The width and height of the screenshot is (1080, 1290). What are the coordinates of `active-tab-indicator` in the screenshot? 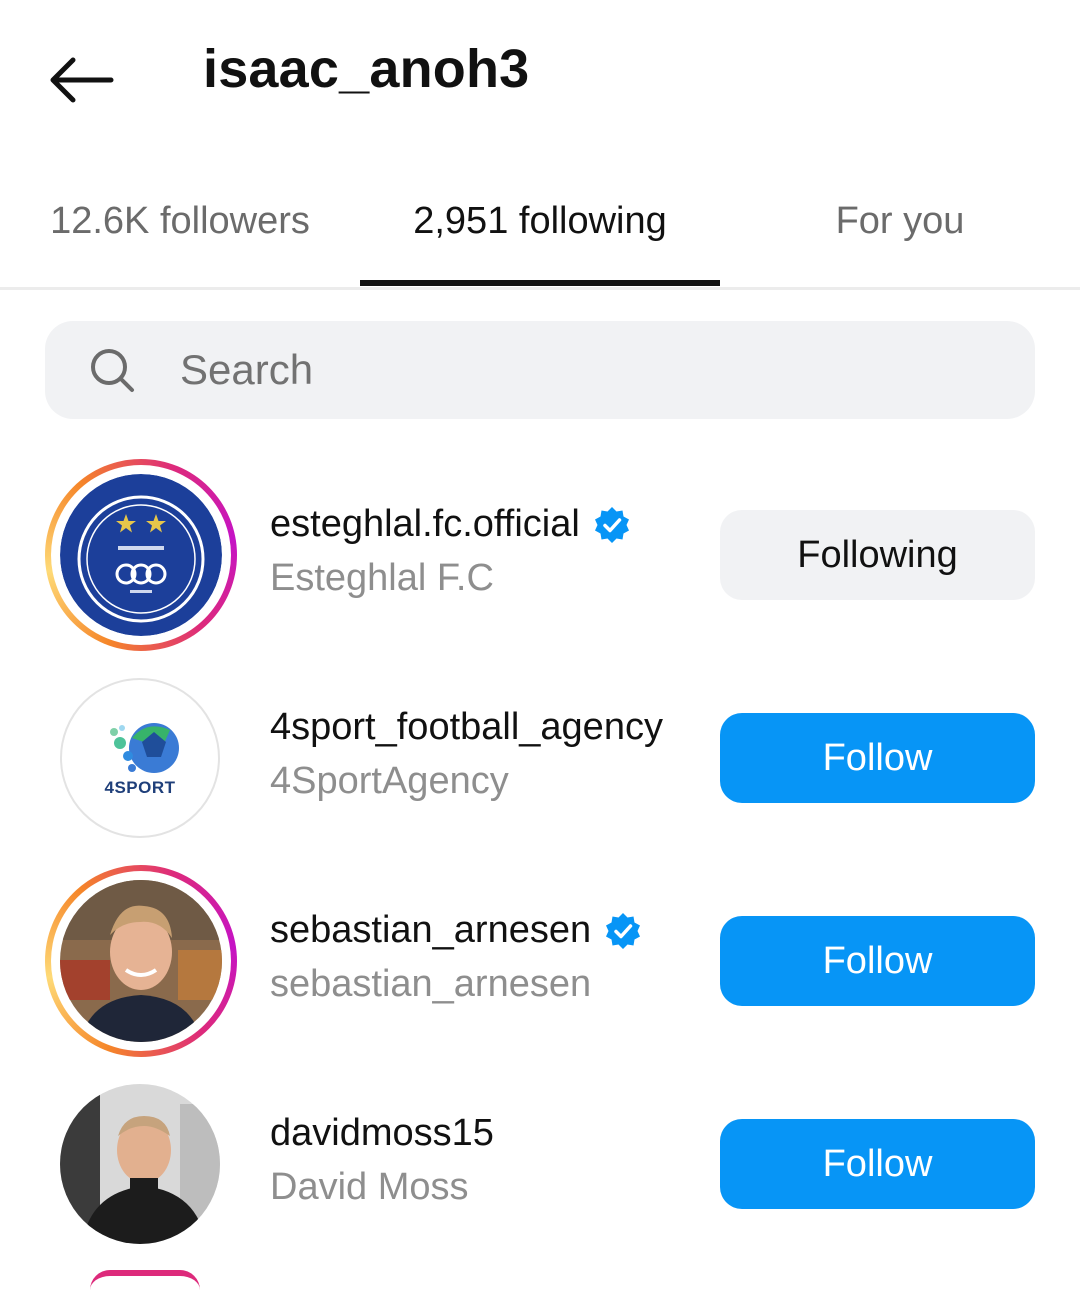 It's located at (540, 283).